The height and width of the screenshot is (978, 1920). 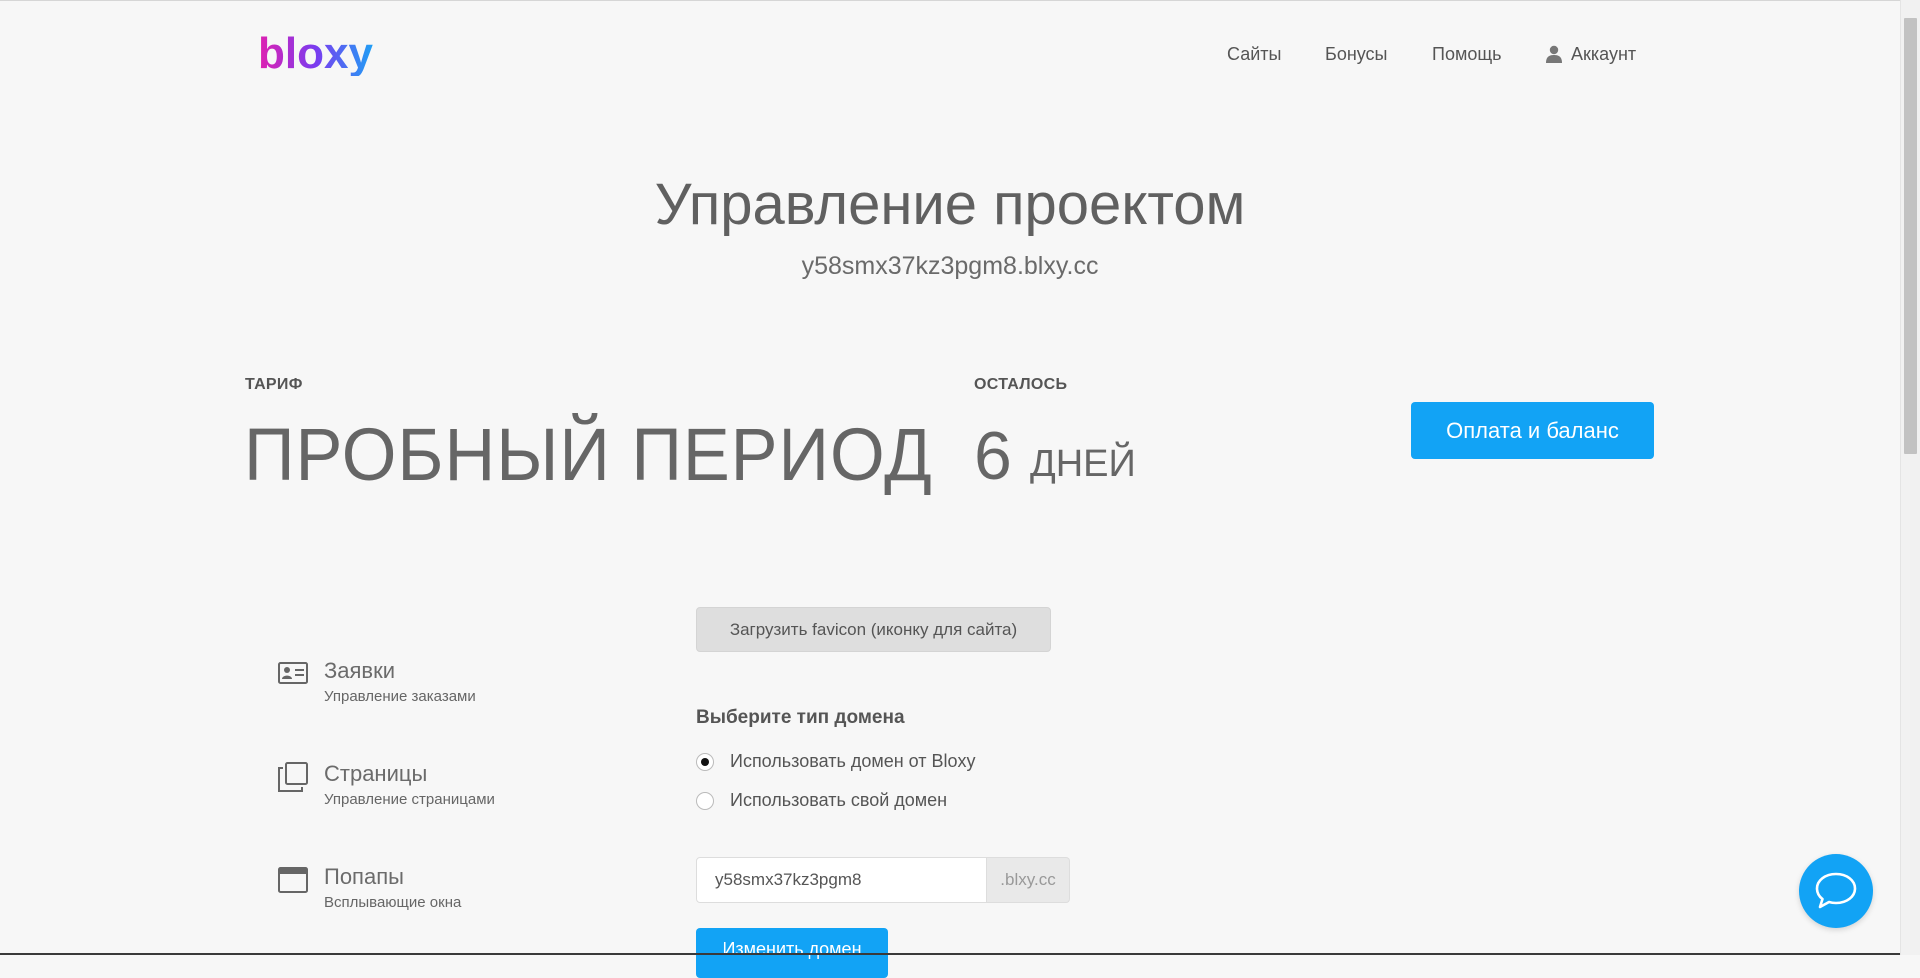 I want to click on sidebar-item-popups: Попапы Всплывающие окна, so click(x=369, y=887).